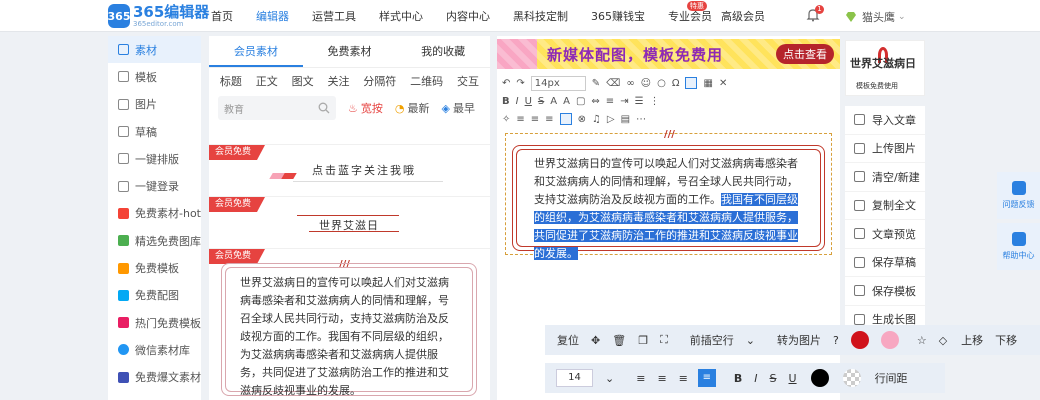 Image resolution: width=1040 pixels, height=400 pixels. What do you see at coordinates (683, 378) in the screenshot?
I see `align-right-icon: ≡` at bounding box center [683, 378].